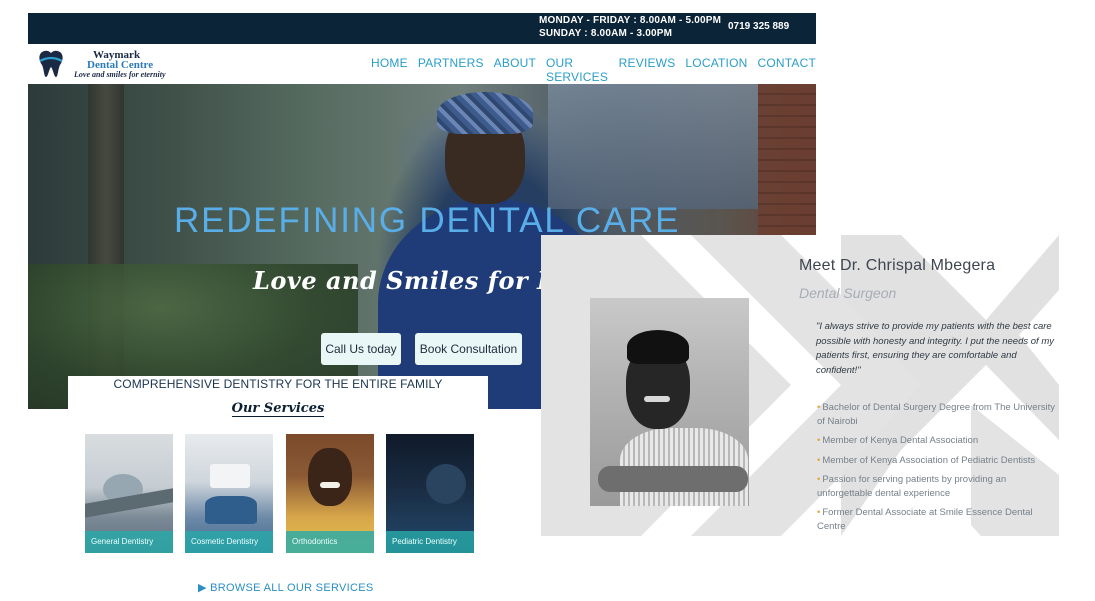  Describe the element at coordinates (129, 493) in the screenshot. I see `service-card-general: General Dentistry` at that location.